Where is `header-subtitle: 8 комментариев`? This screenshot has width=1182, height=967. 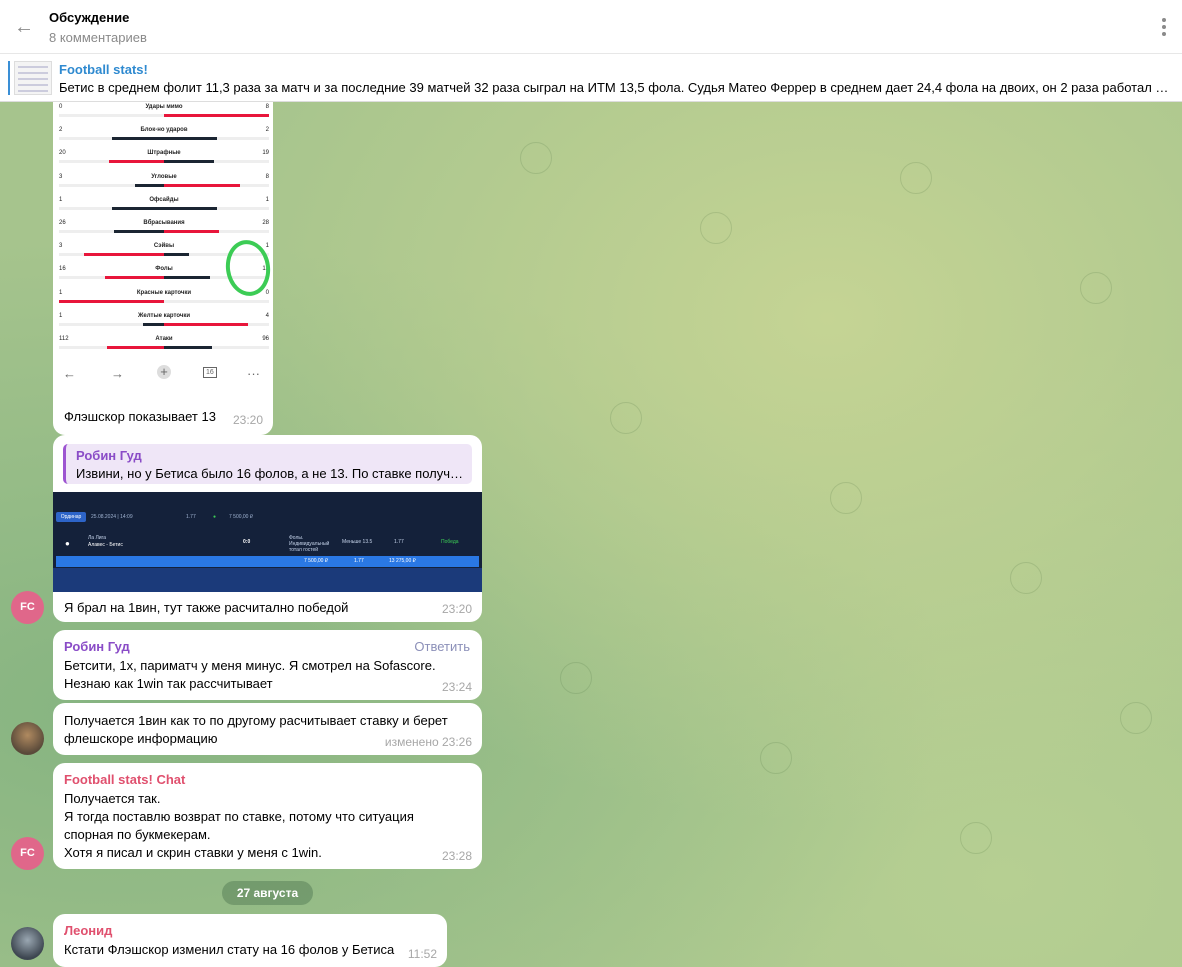
header-subtitle: 8 комментариев is located at coordinates (98, 37).